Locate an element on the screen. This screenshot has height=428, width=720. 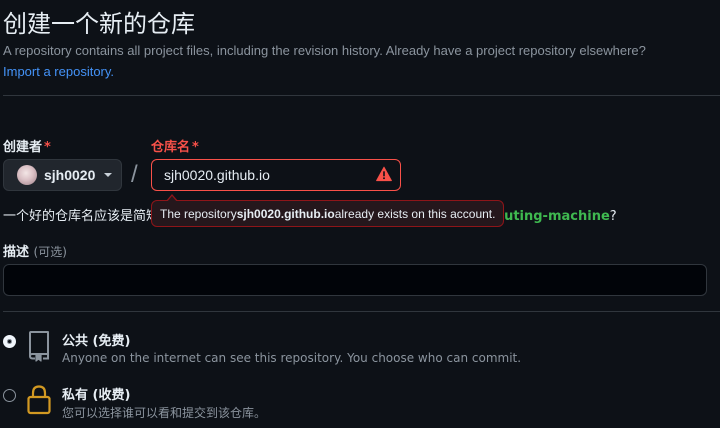
tooltip-text-after: already exists on this account. is located at coordinates (415, 213).